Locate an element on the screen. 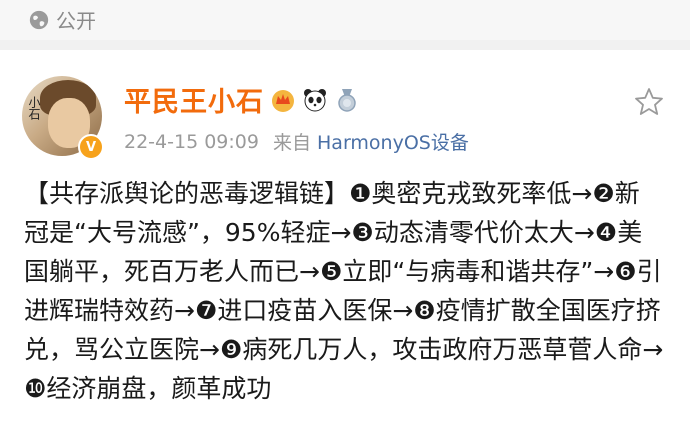 This screenshot has height=447, width=690. visibility-label: 公开 is located at coordinates (76, 21).